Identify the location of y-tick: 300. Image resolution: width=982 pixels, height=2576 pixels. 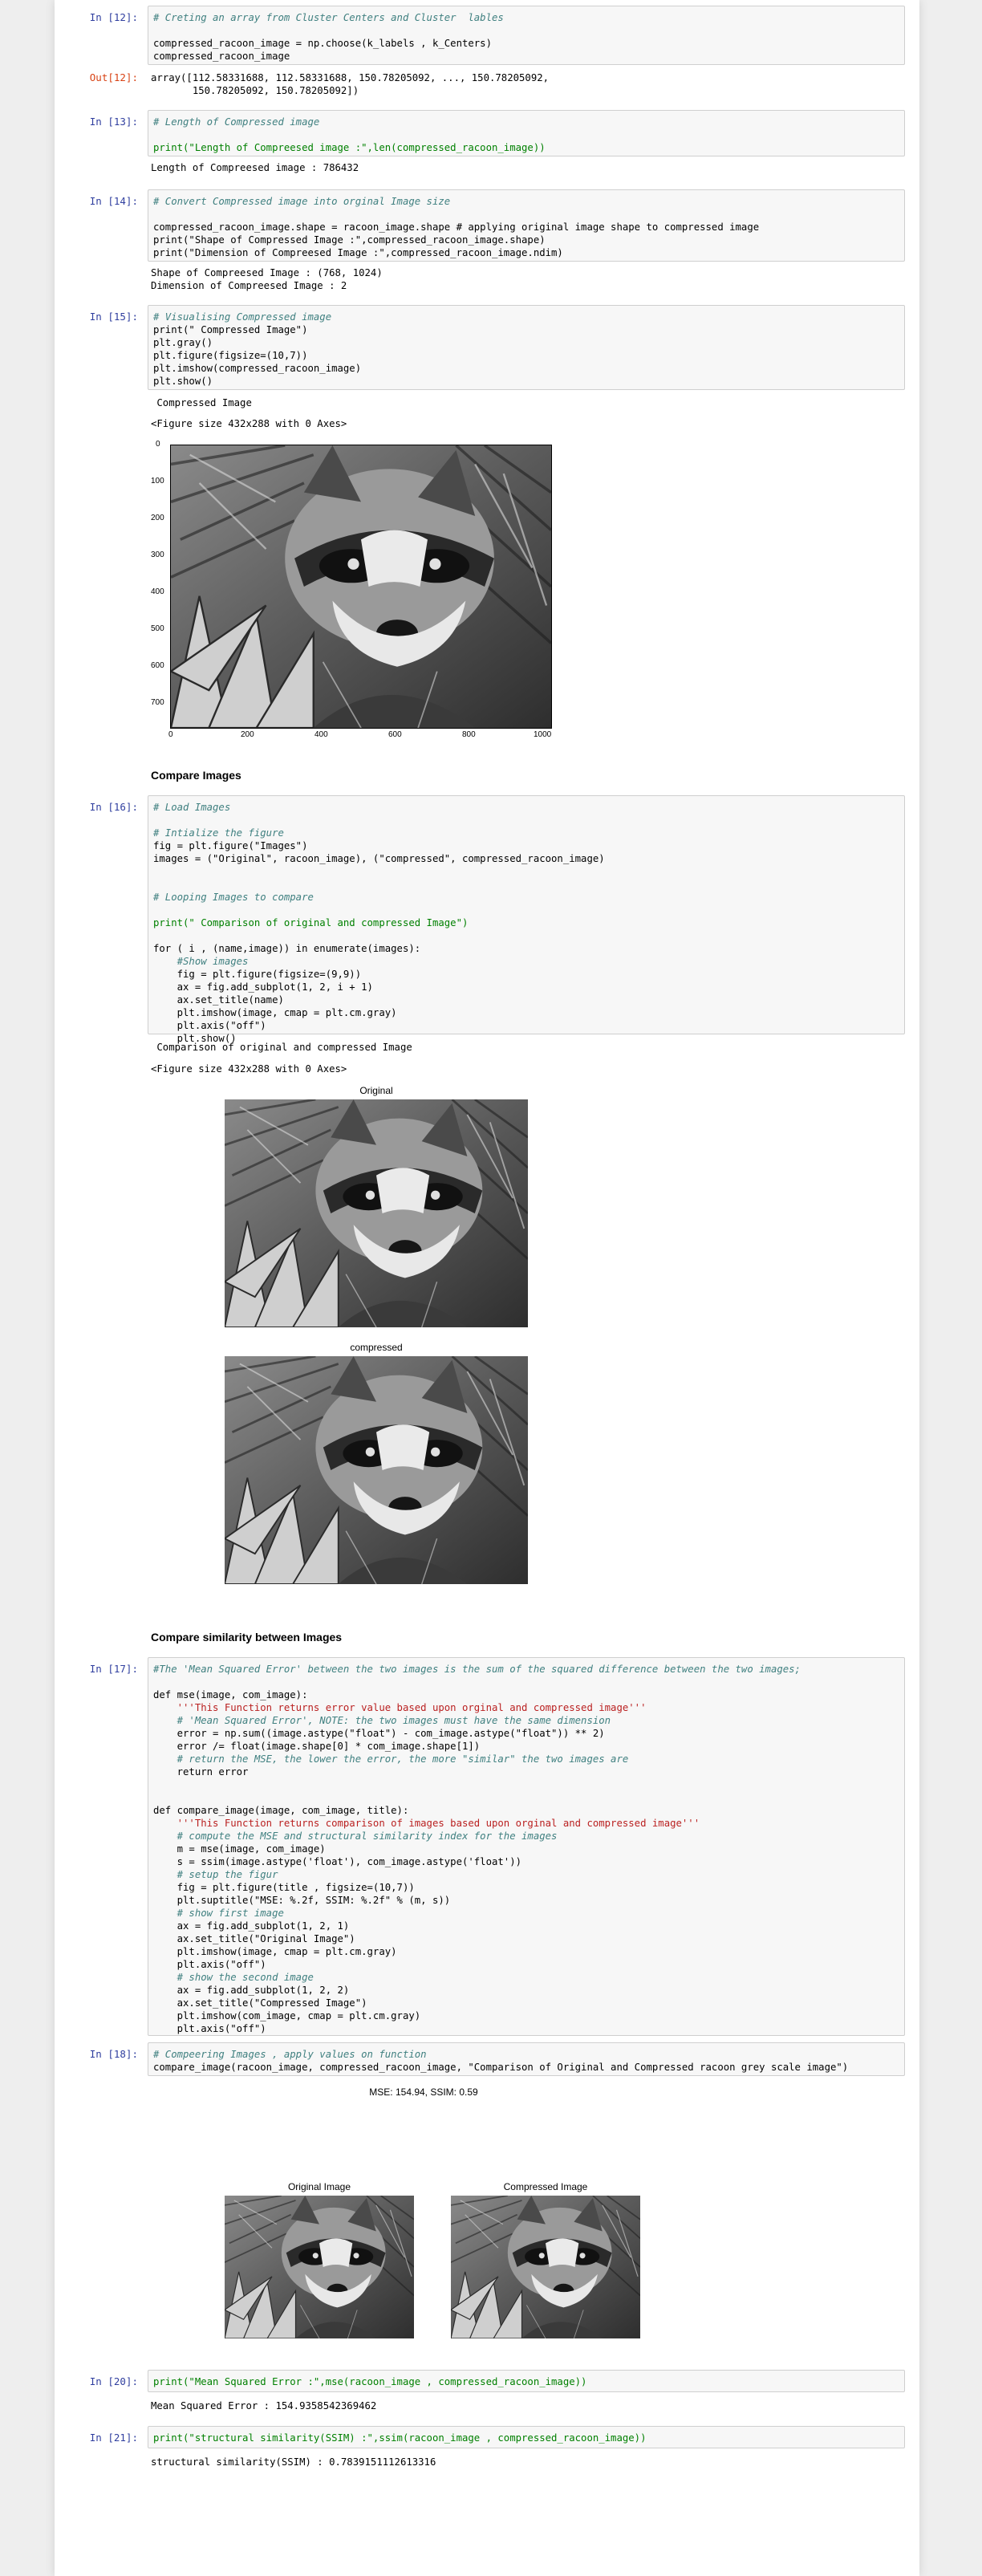
(158, 555).